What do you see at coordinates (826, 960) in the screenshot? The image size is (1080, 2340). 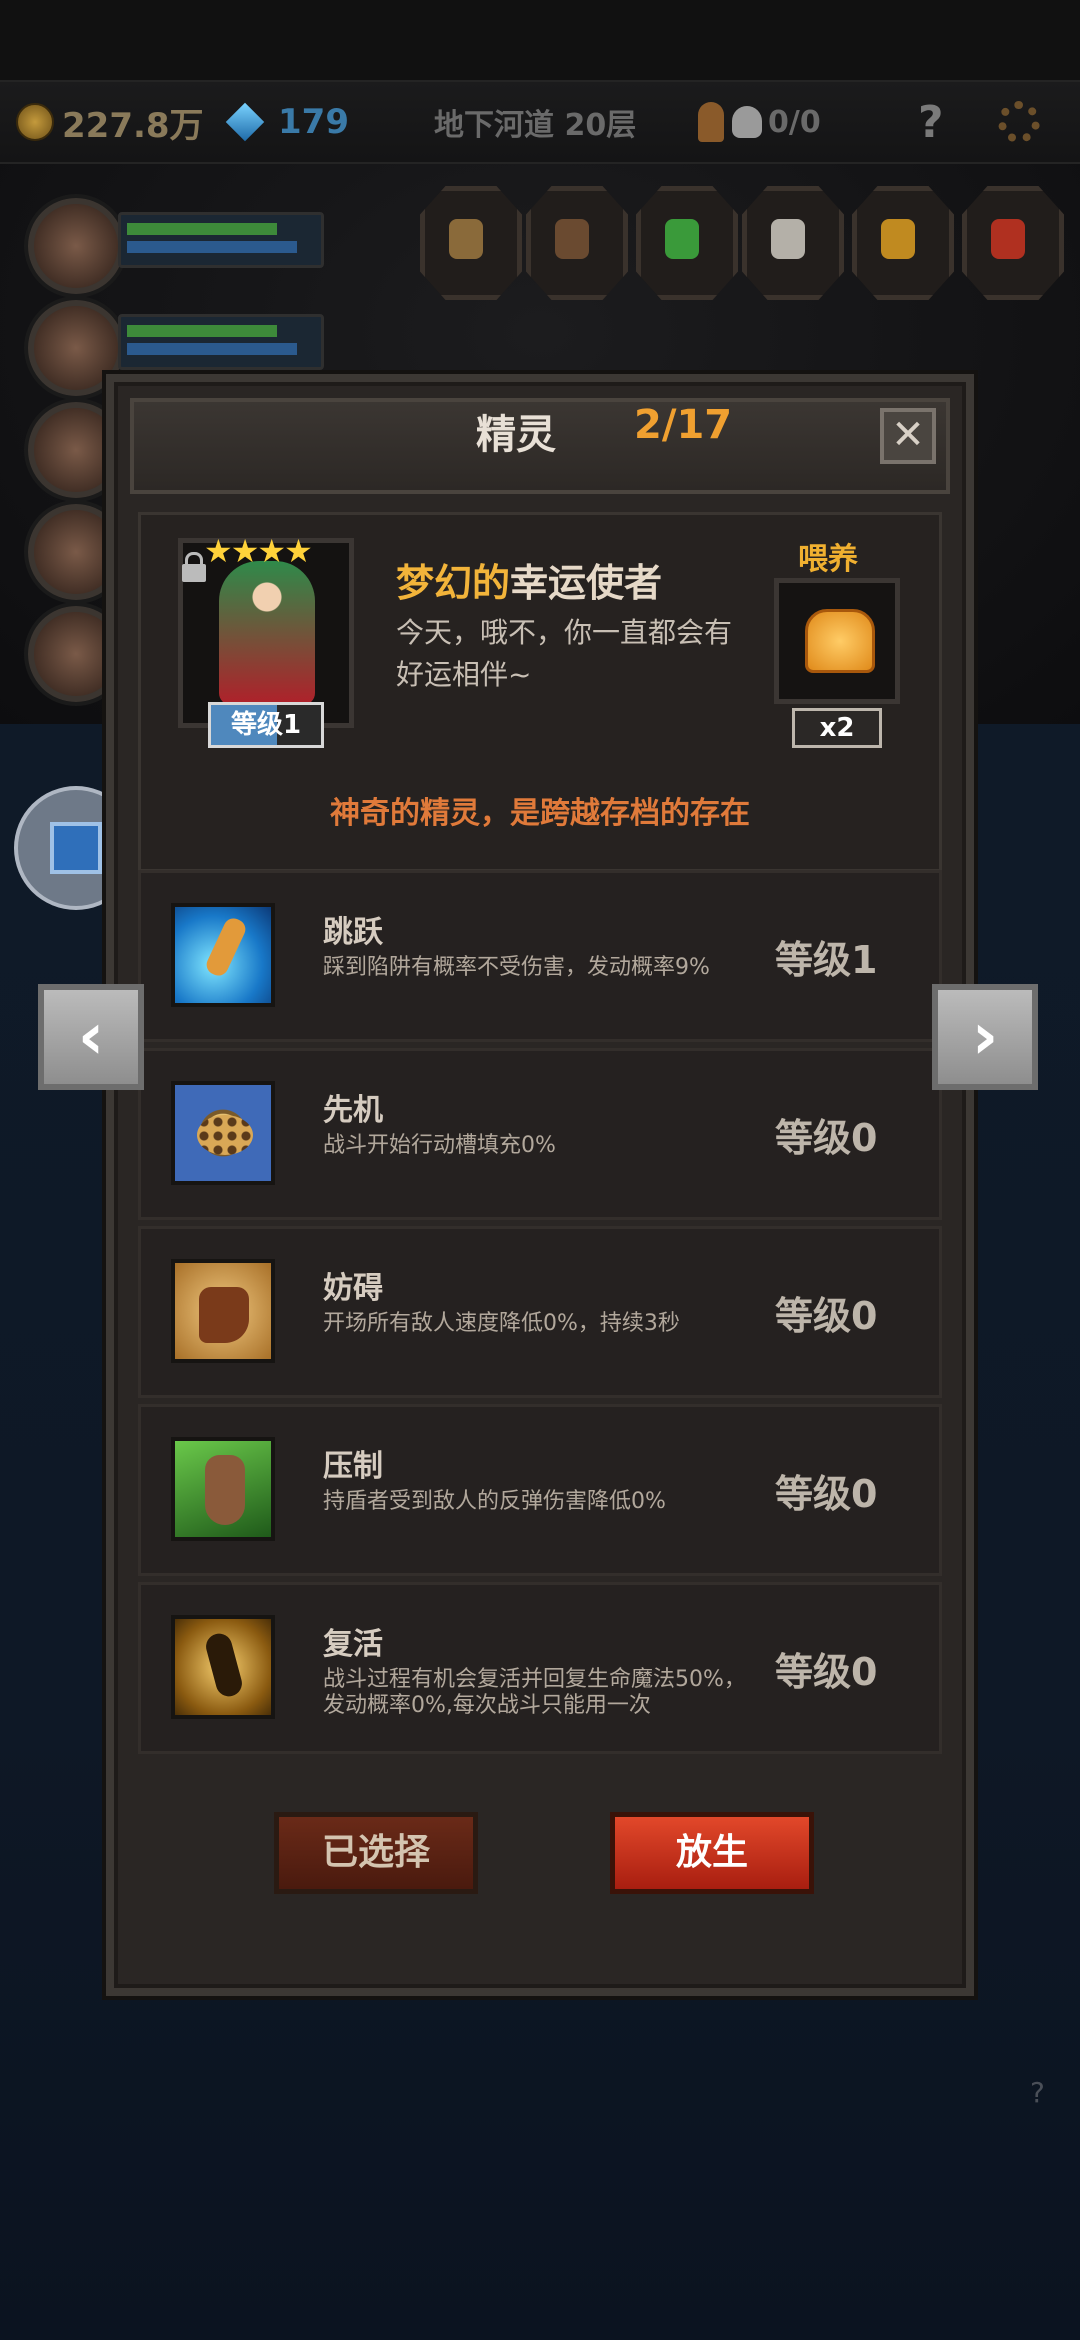 I see `skill-level: 等级1` at bounding box center [826, 960].